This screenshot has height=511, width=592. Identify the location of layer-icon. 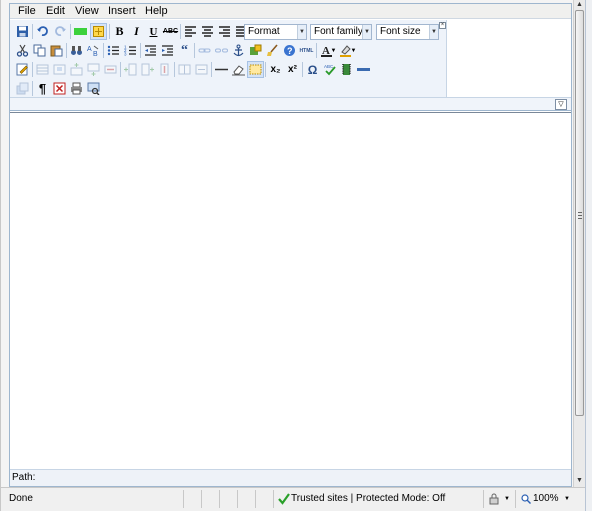
(22, 88).